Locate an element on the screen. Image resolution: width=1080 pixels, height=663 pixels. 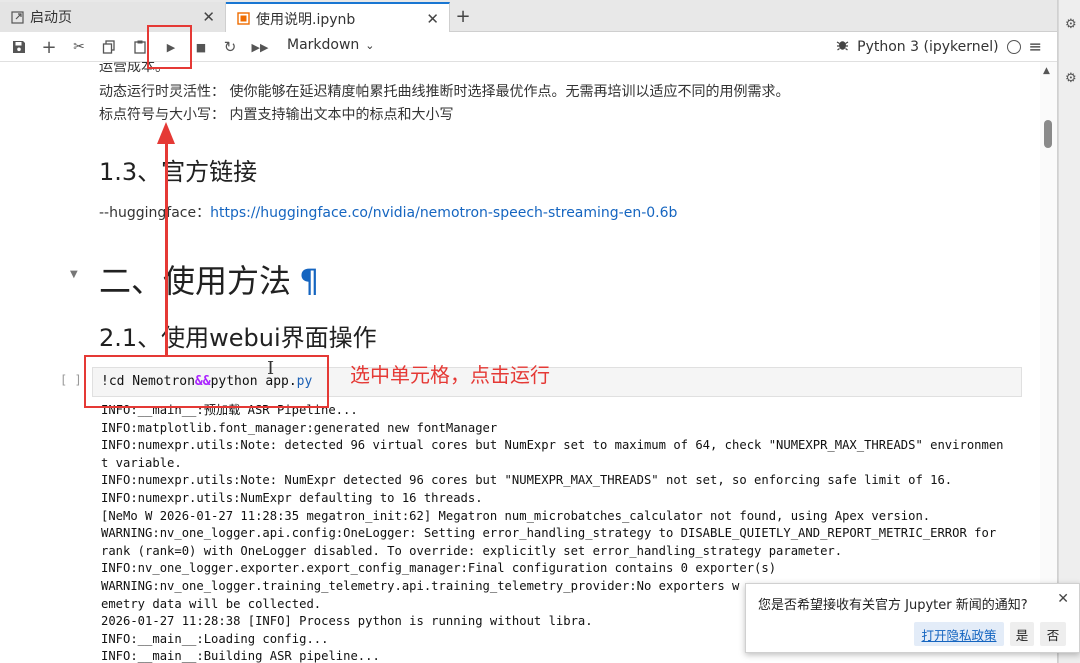
bug-icon is located at coordinates (842, 46).